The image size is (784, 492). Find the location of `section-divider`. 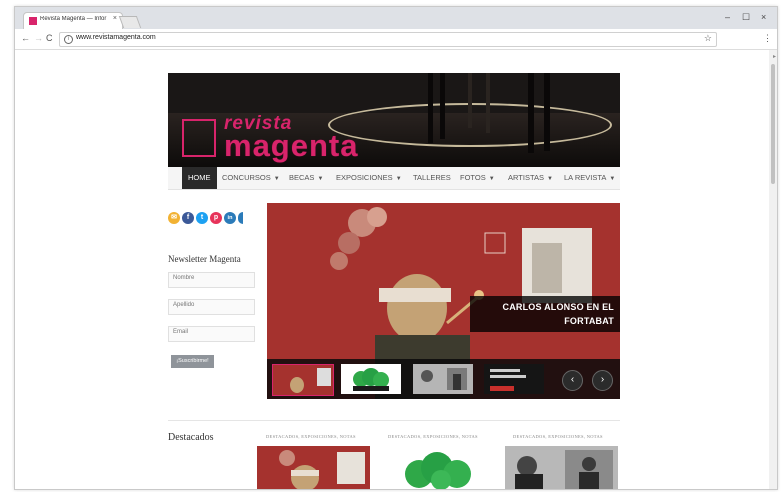

section-divider is located at coordinates (394, 420).